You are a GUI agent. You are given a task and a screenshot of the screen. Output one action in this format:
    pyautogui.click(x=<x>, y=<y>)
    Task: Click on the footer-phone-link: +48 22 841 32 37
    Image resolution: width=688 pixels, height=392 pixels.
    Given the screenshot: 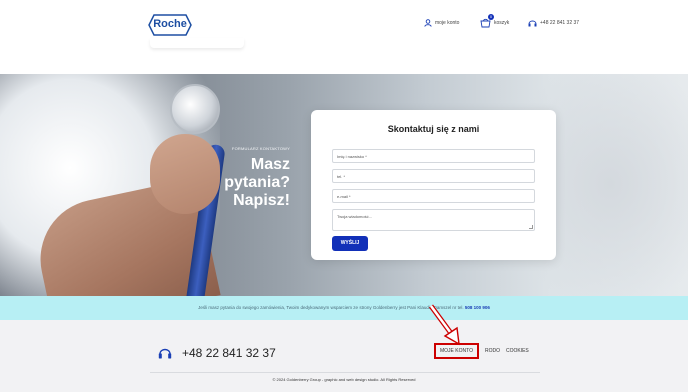 What is the action you would take?
    pyautogui.click(x=217, y=353)
    